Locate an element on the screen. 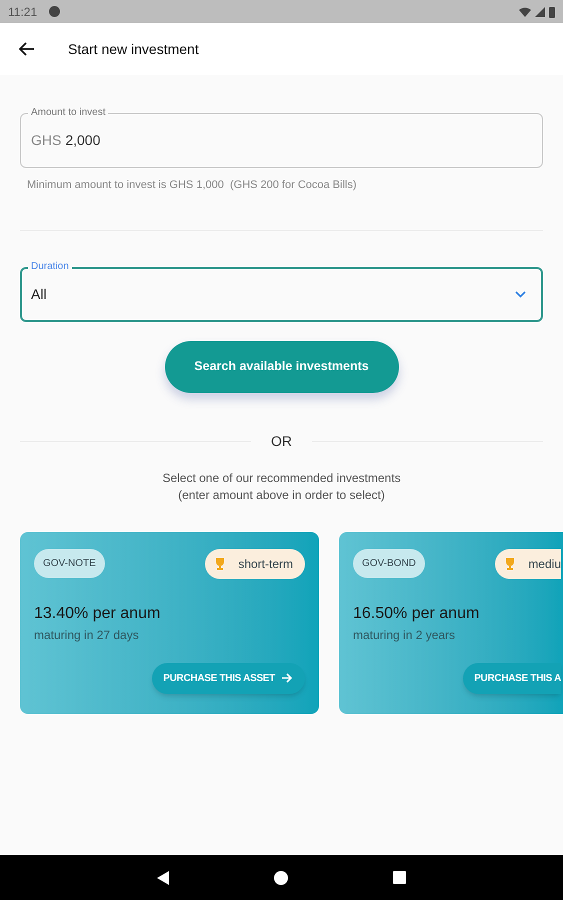  wifi-icon is located at coordinates (525, 11).